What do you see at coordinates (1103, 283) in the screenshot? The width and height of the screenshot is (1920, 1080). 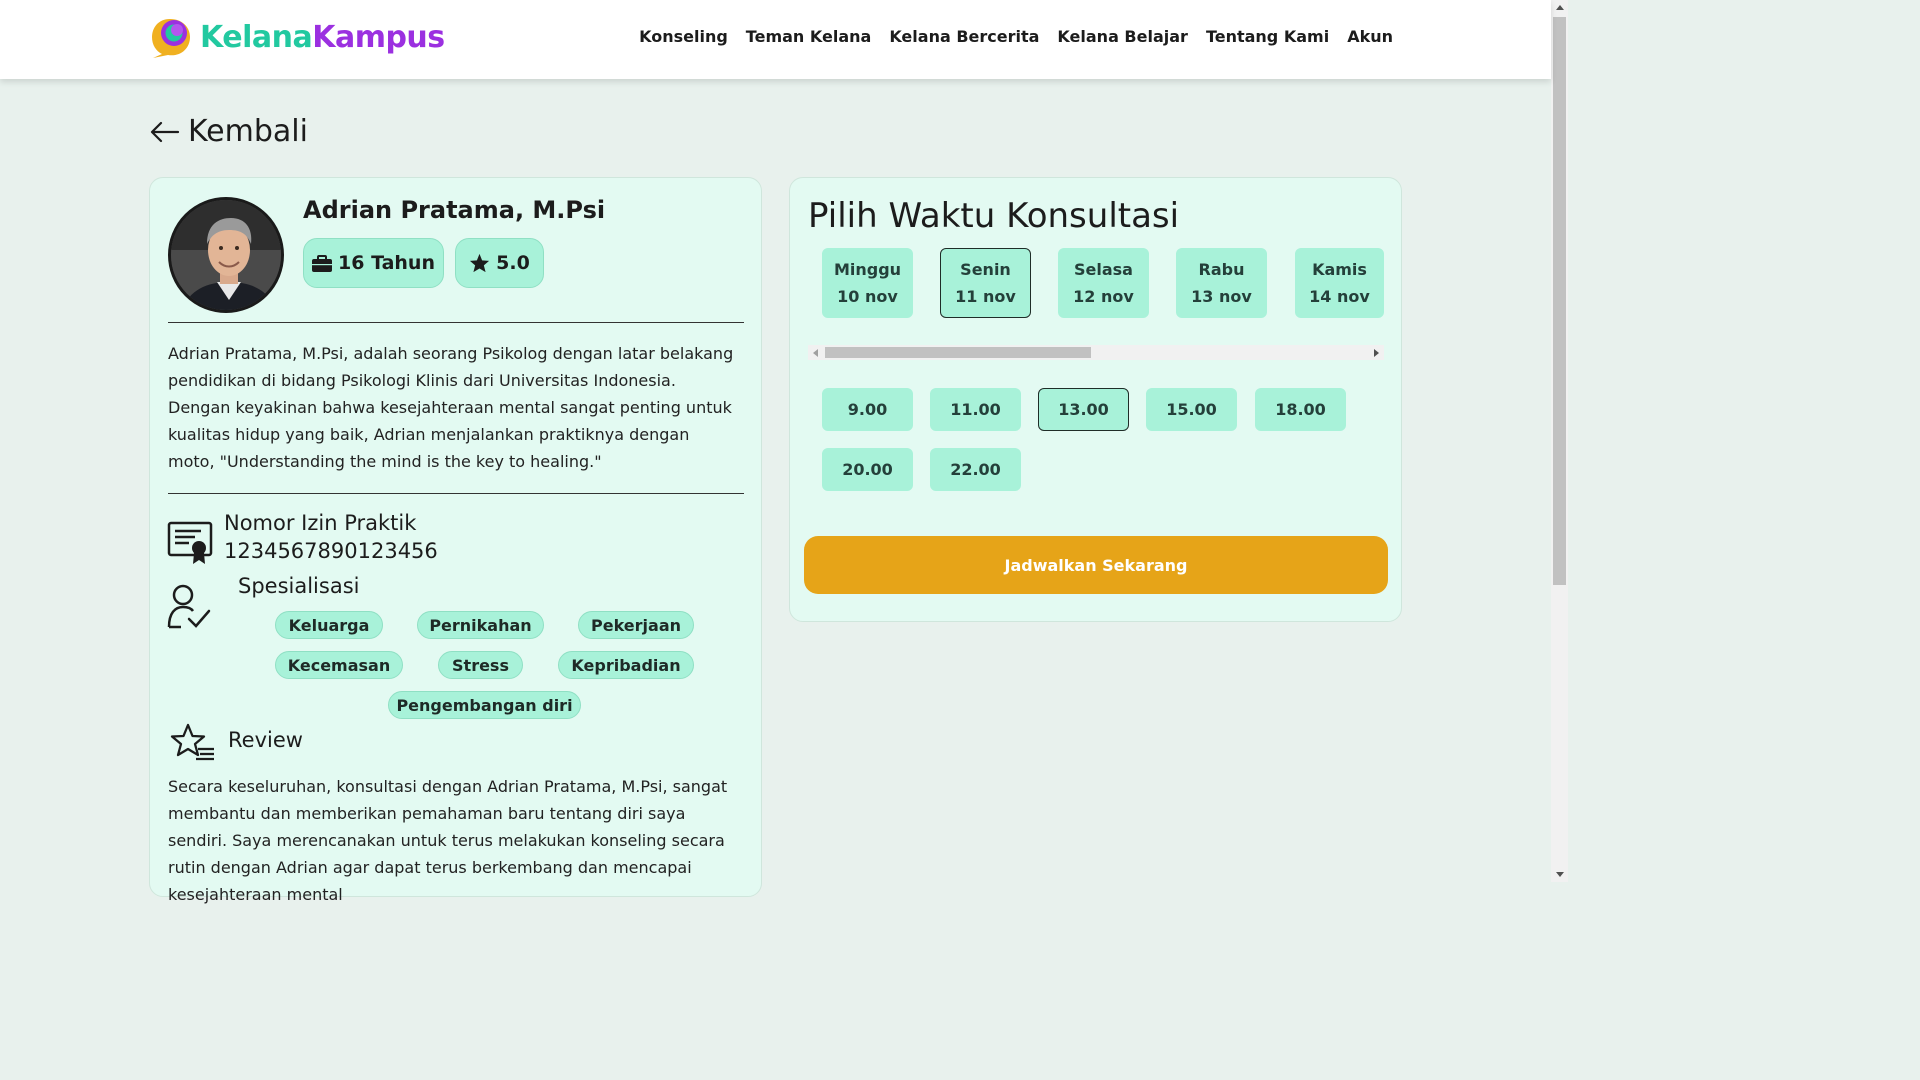 I see `day-option: Selasa 12 nov` at bounding box center [1103, 283].